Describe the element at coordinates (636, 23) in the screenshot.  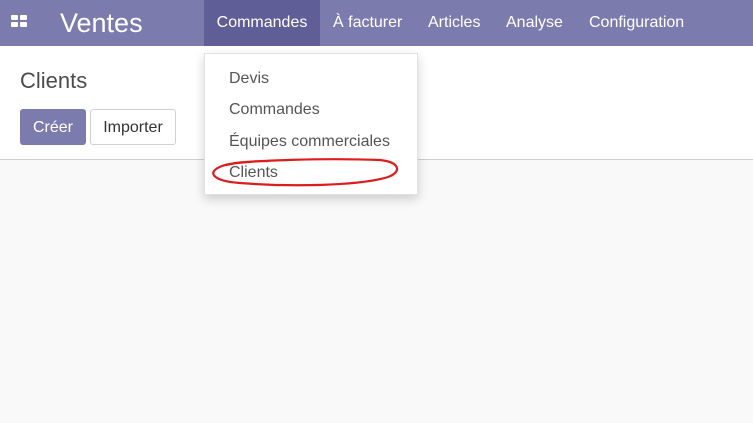
I see `nav-item-configuration: Configuration` at that location.